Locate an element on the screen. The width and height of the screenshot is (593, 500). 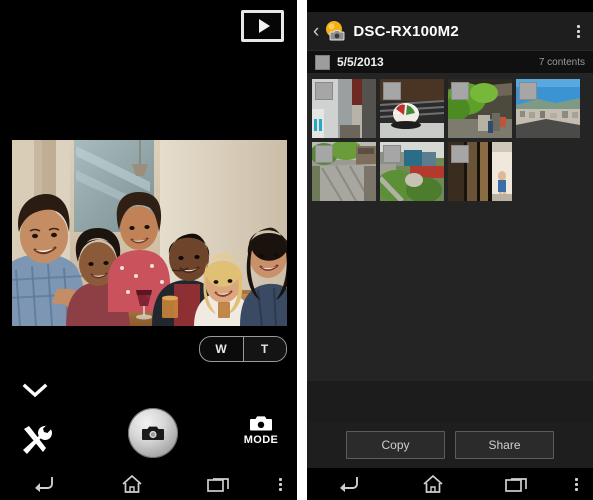
share-button: Share is located at coordinates (504, 445).